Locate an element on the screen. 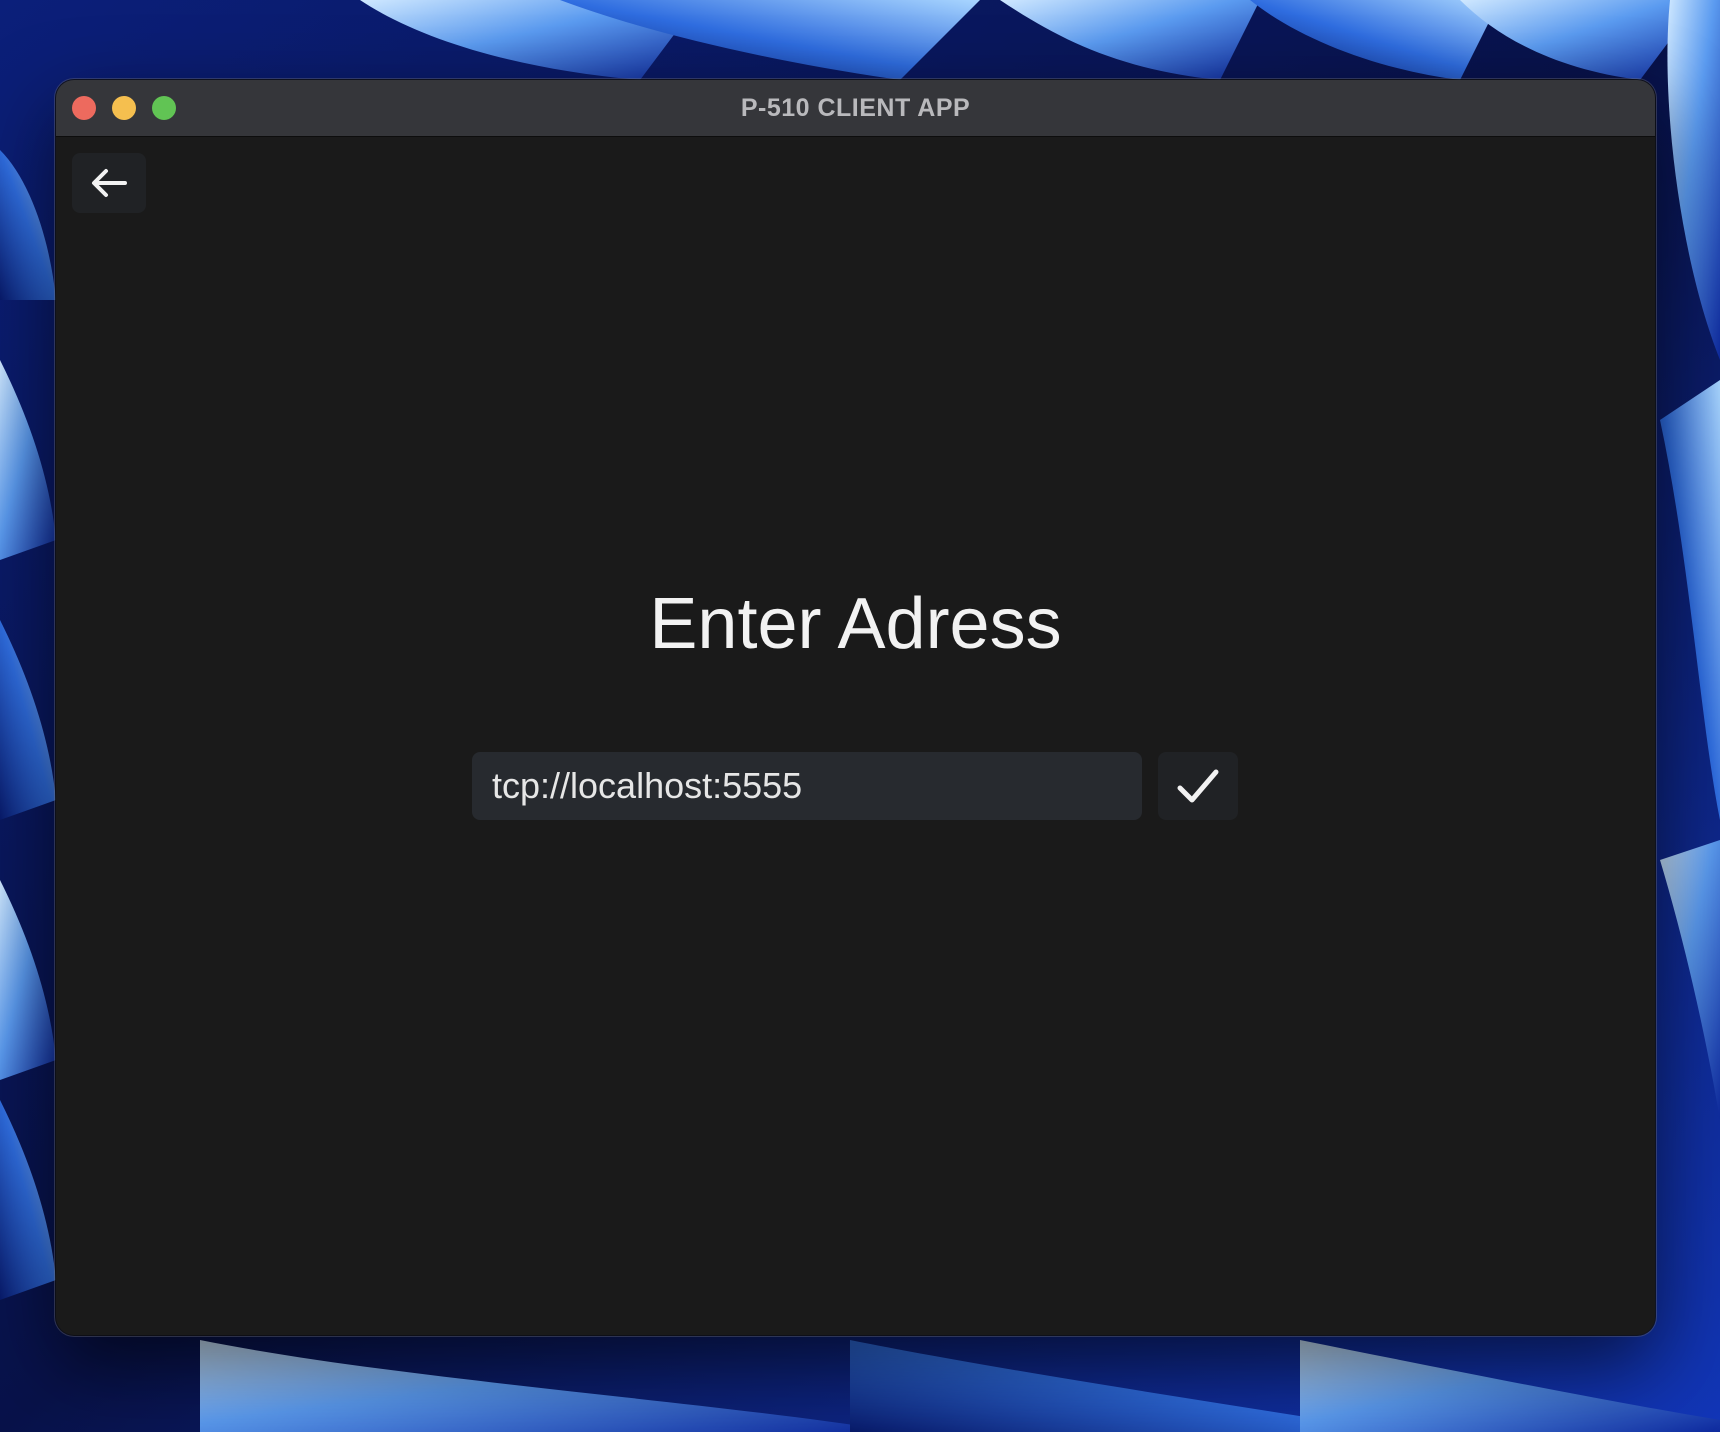  arrow-left-icon is located at coordinates (109, 183).